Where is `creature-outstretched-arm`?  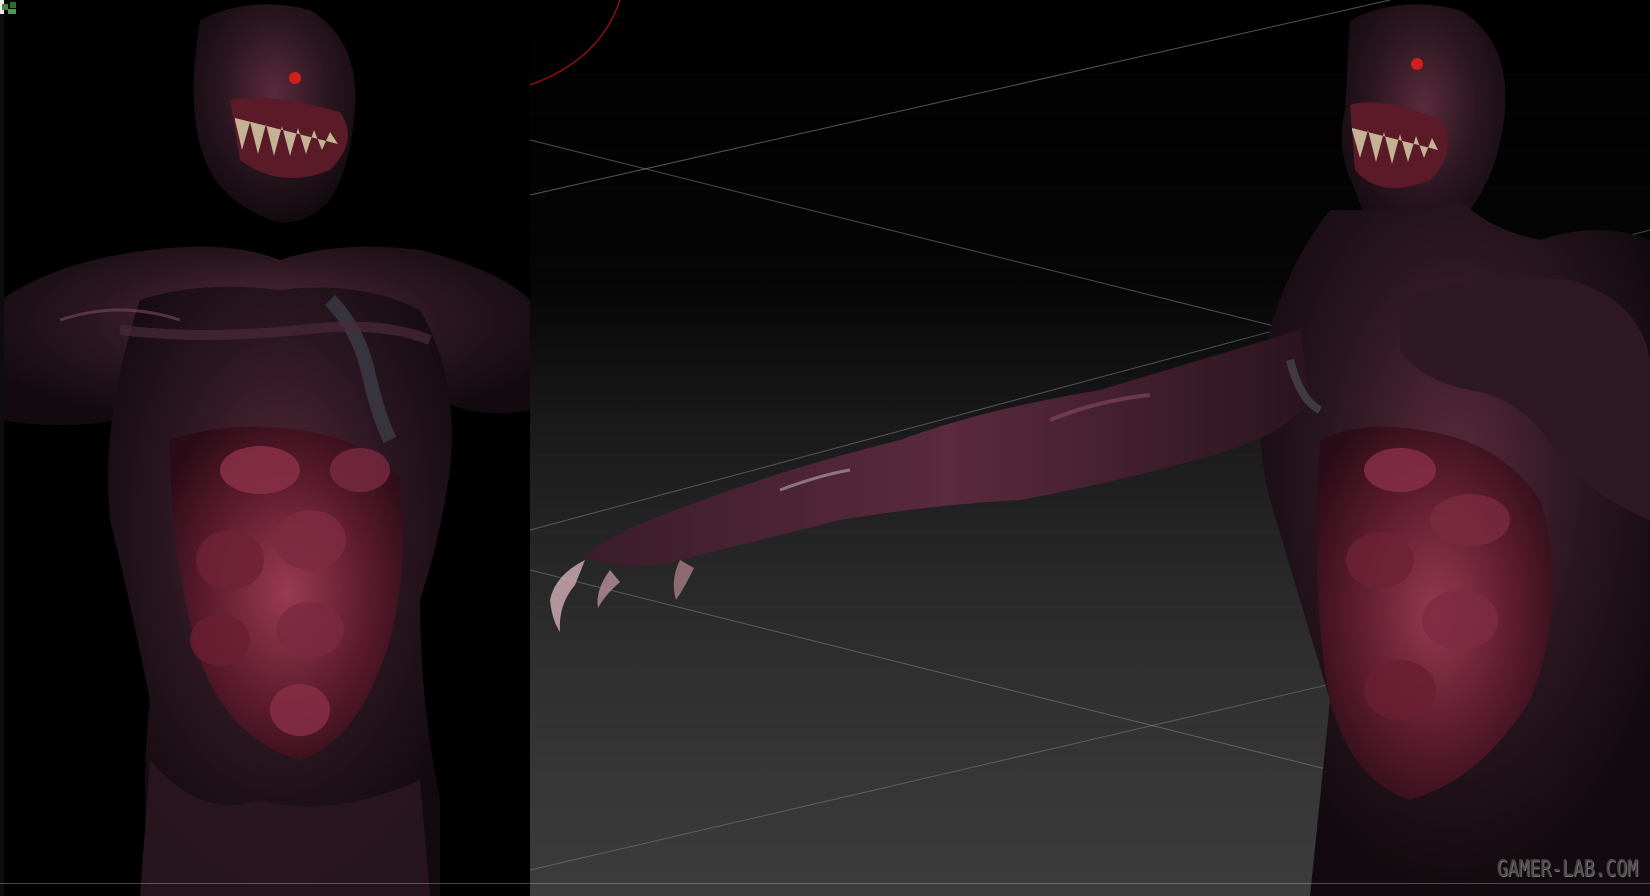
creature-outstretched-arm is located at coordinates (947, 448).